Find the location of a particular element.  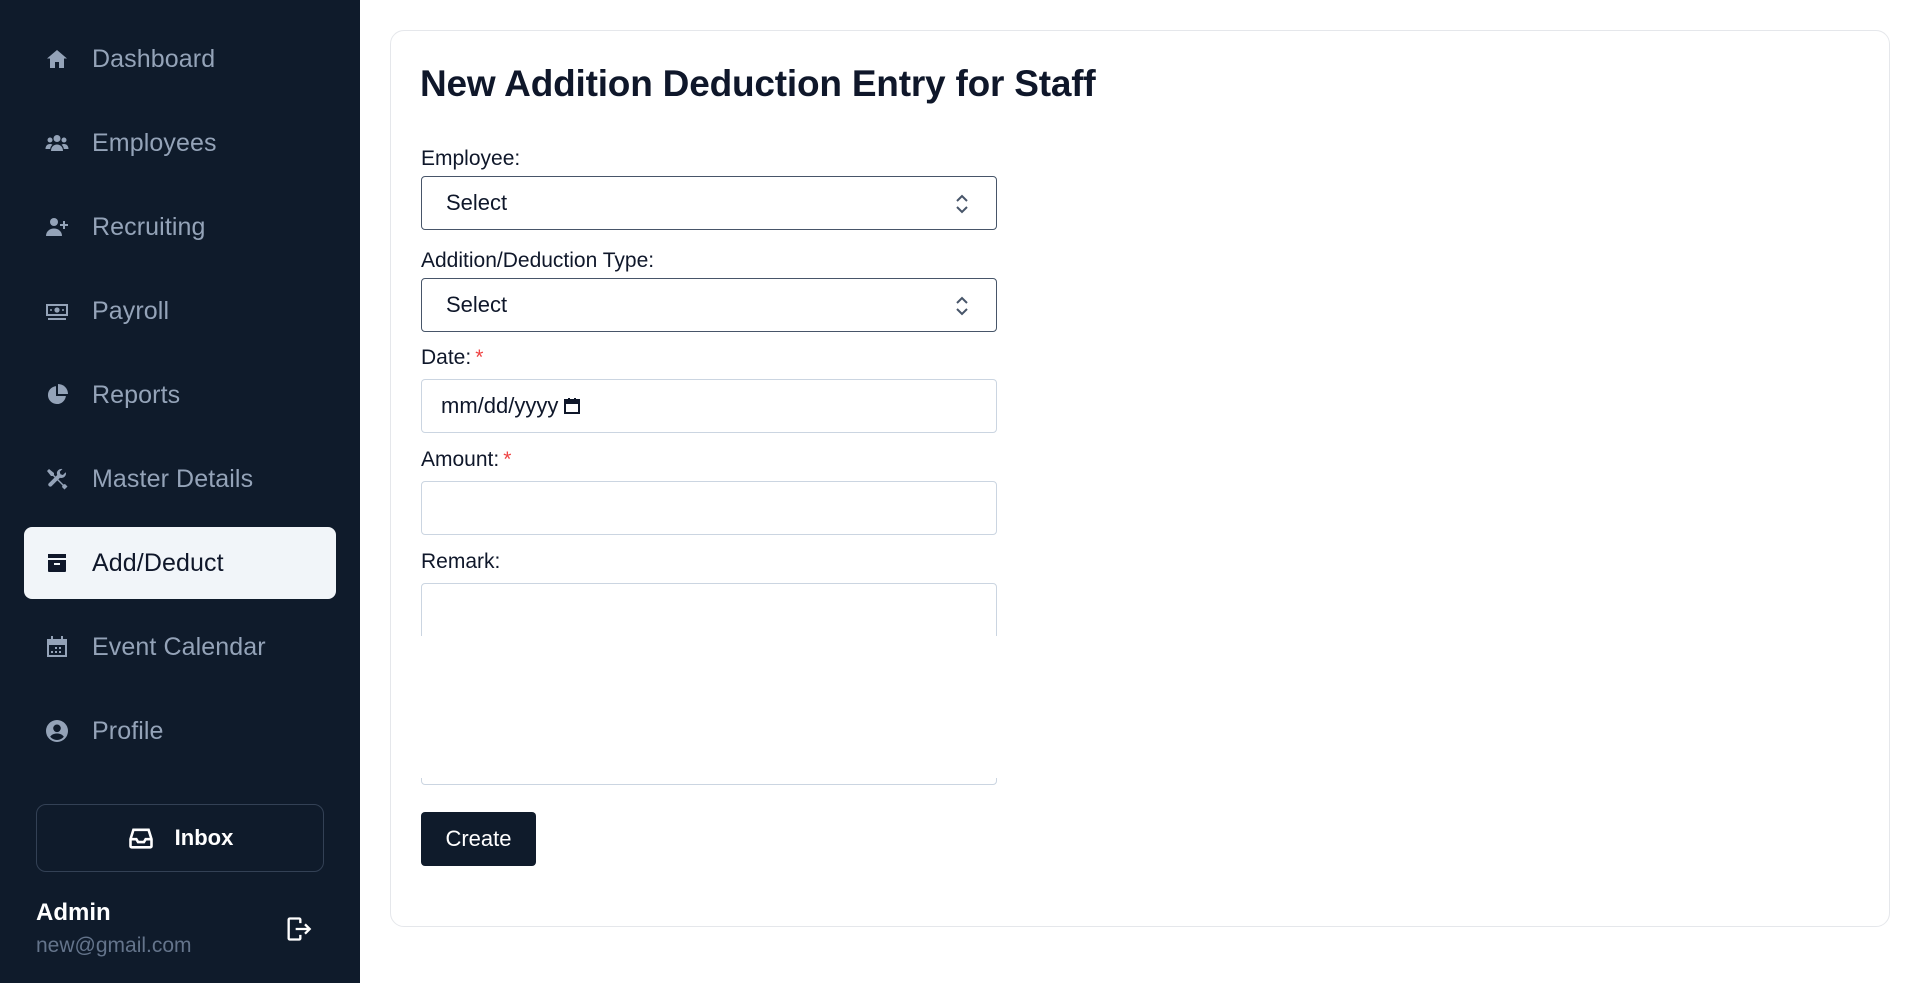

home-icon is located at coordinates (57, 59).